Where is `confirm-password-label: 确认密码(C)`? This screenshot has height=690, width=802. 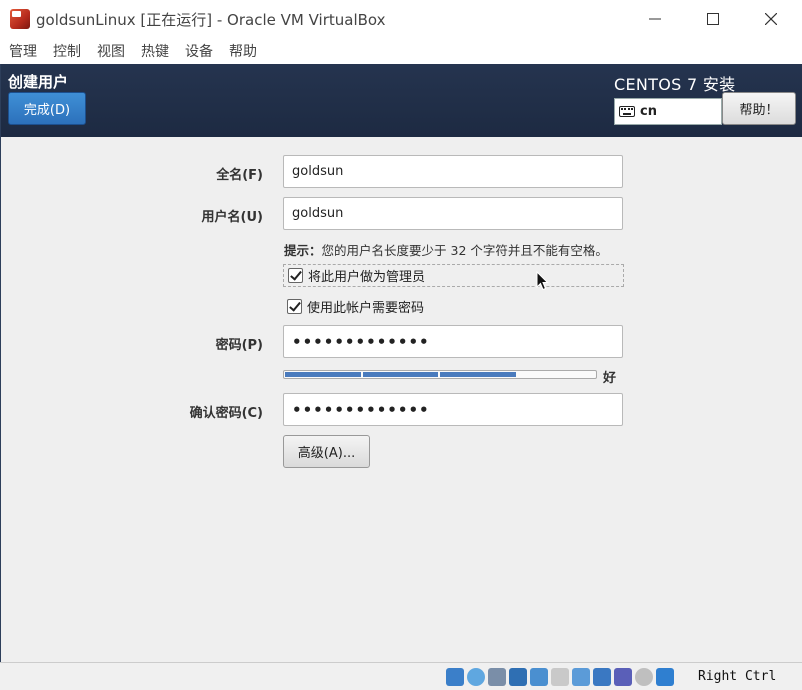
confirm-password-label: 确认密码(C) is located at coordinates (226, 413).